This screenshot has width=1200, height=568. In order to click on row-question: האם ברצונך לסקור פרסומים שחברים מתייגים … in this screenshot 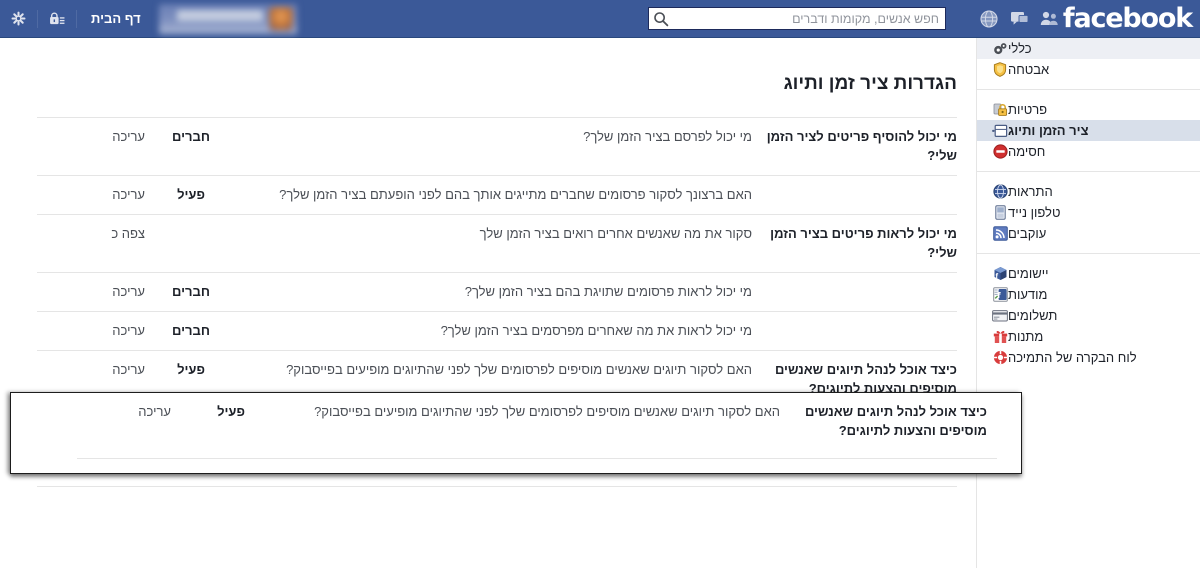, I will do `click(515, 194)`.